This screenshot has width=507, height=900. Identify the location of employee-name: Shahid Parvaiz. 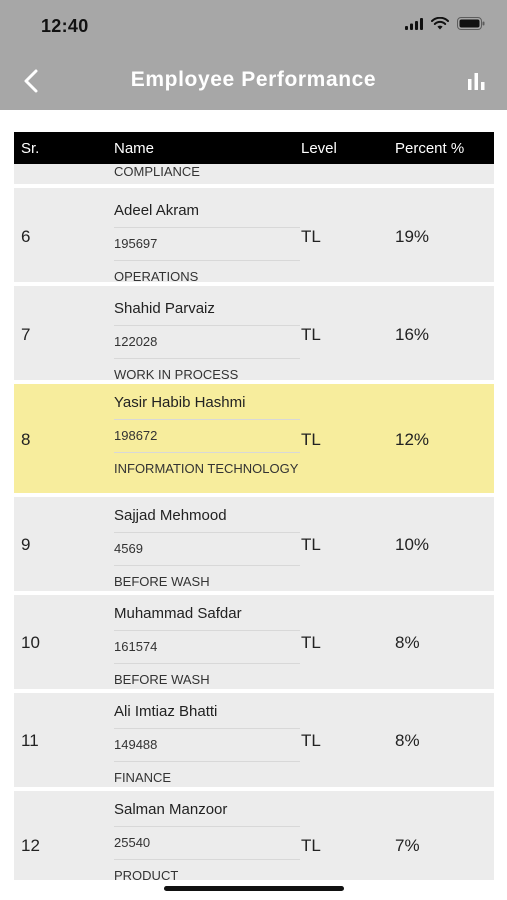
(207, 309).